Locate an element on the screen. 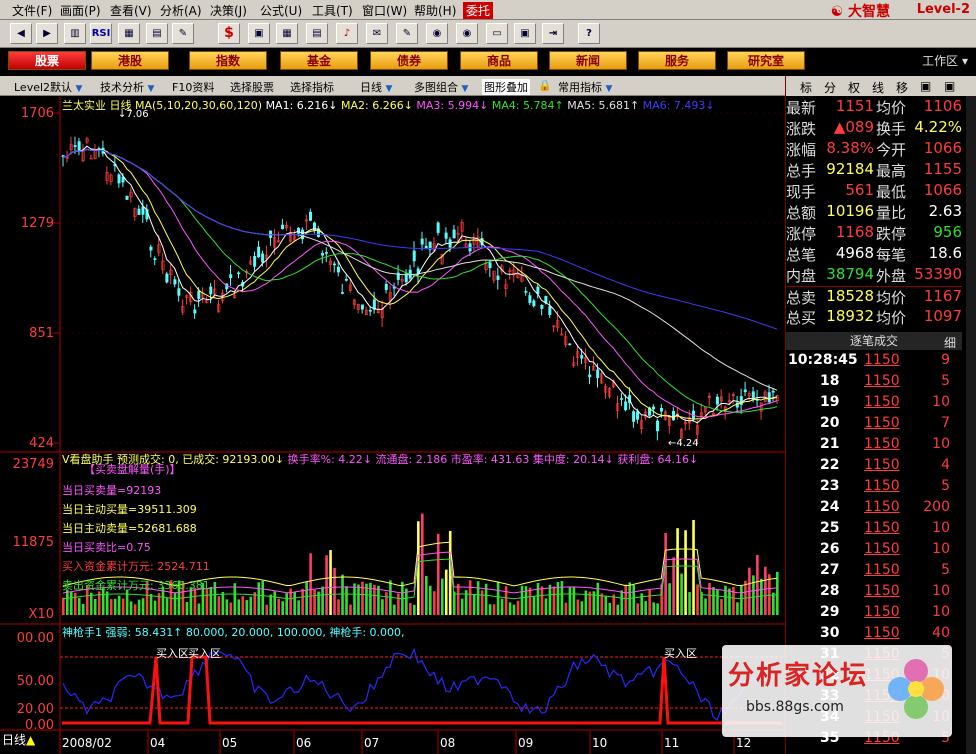 Image resolution: width=976 pixels, height=754 pixels. buy-zone-label-2: 买入区 is located at coordinates (204, 653).